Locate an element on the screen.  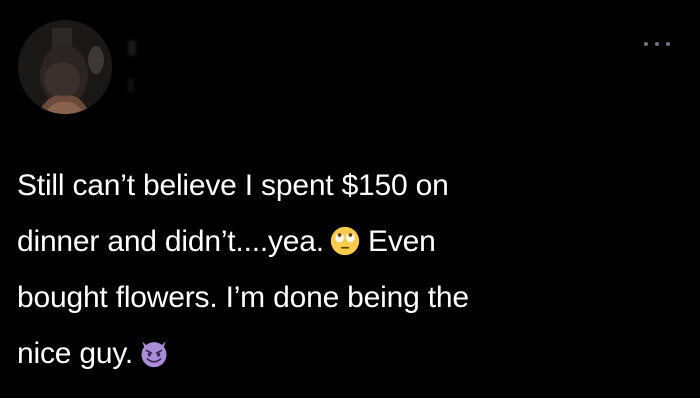
tweet-line-2b: Even is located at coordinates (402, 241).